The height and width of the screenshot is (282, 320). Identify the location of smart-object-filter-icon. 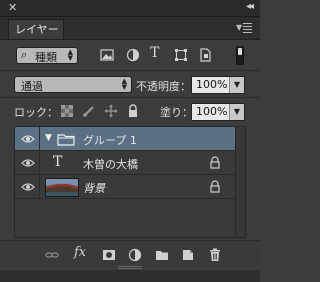
(205, 55).